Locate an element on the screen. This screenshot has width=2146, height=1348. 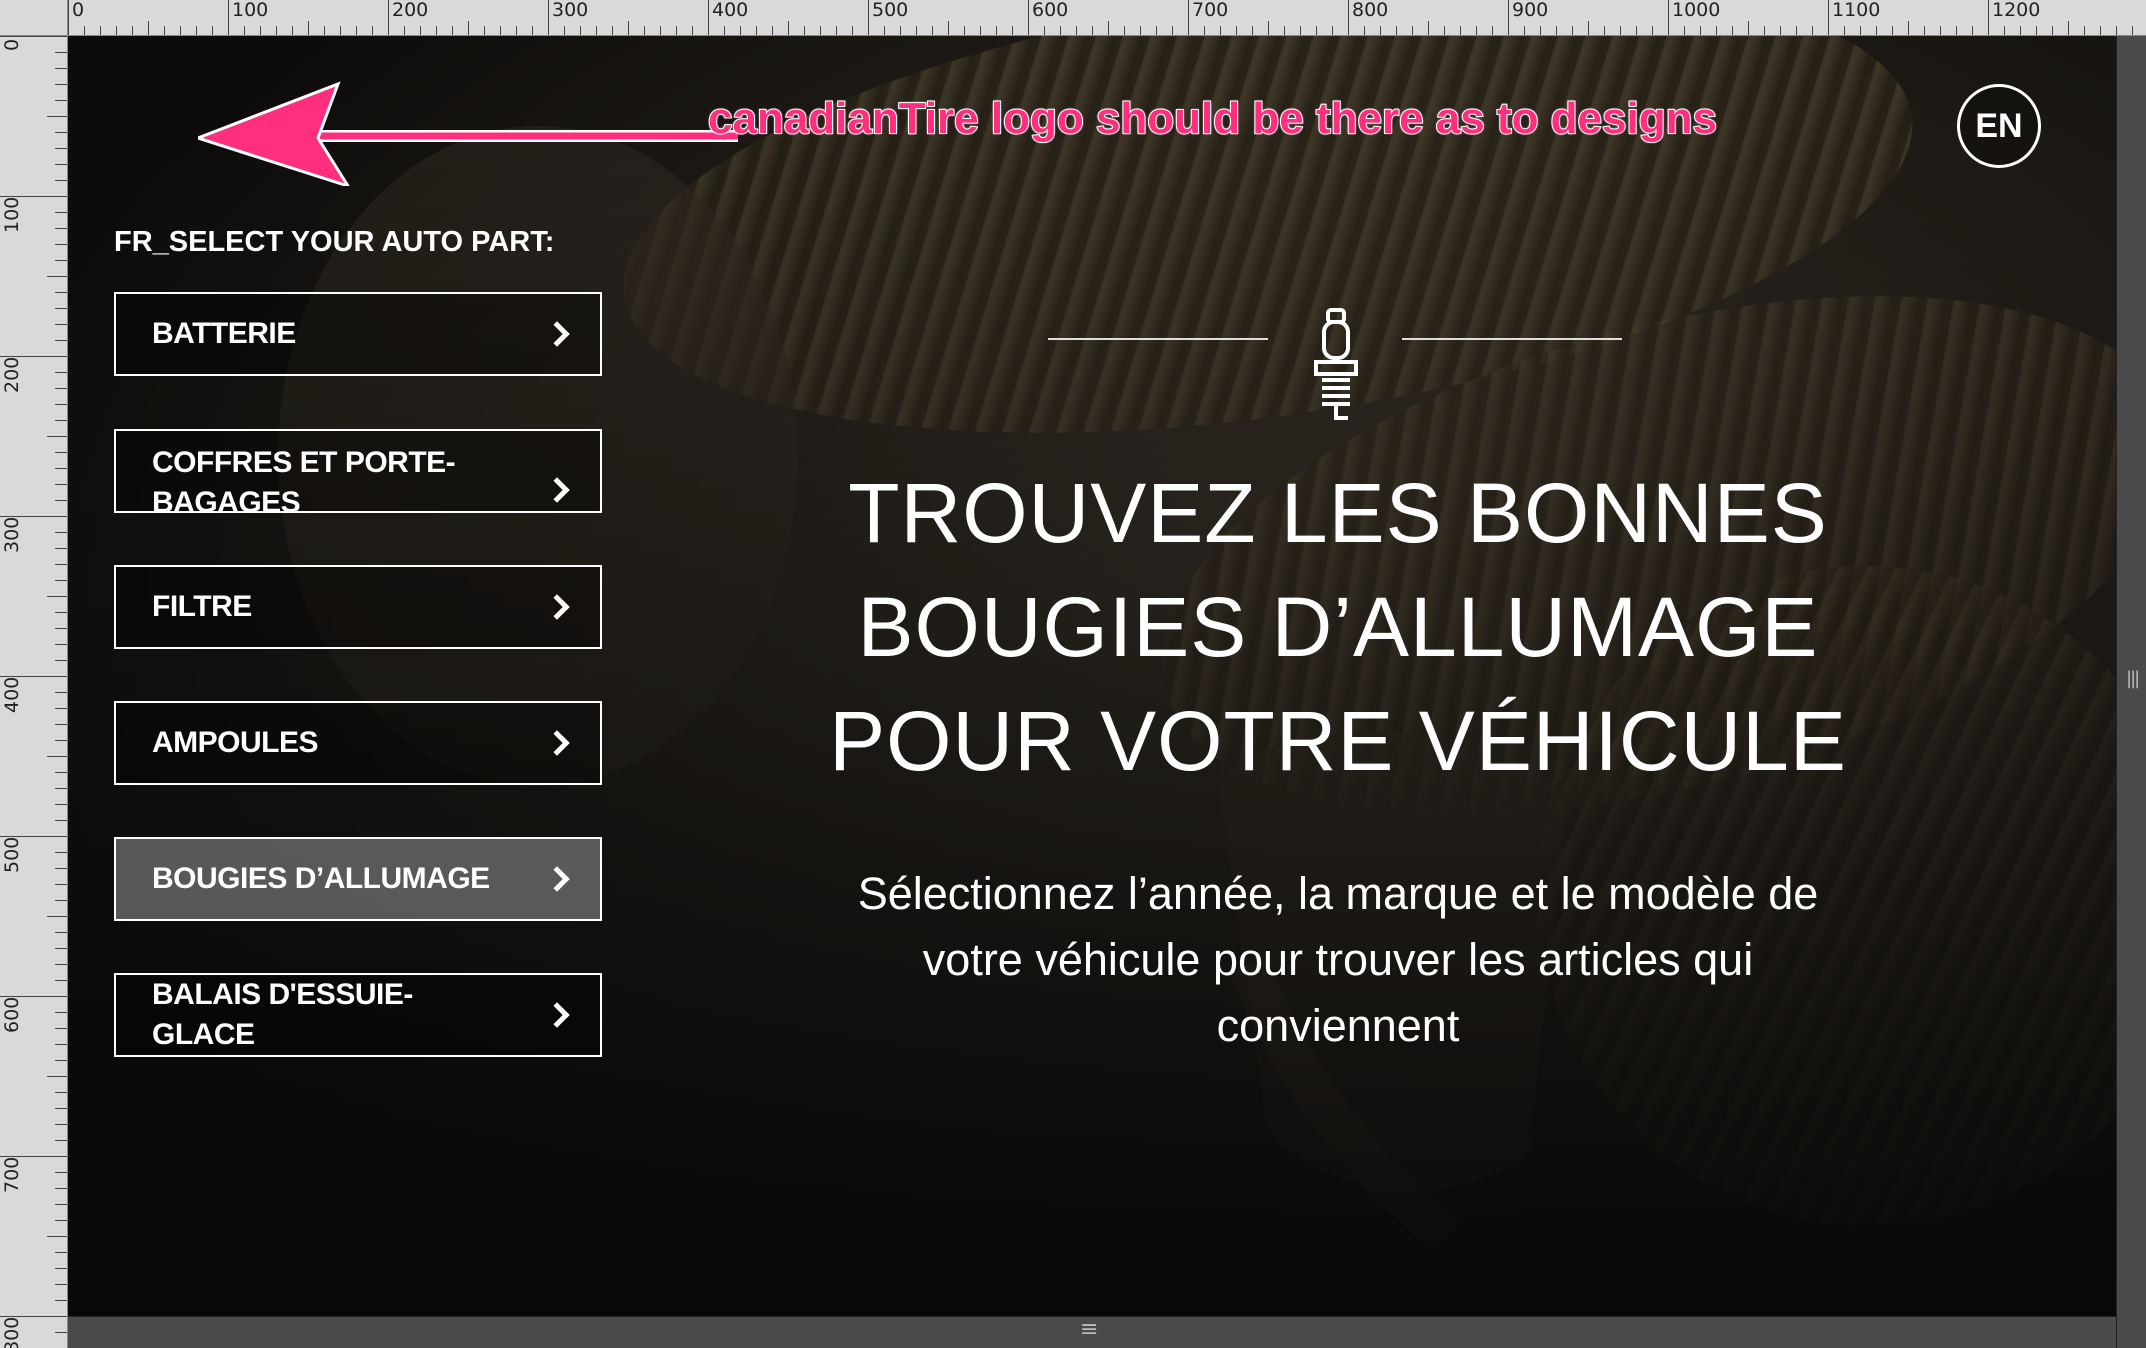
part-button-balais: BALAIS D'ESSUIE-GLACE is located at coordinates (358, 1015).